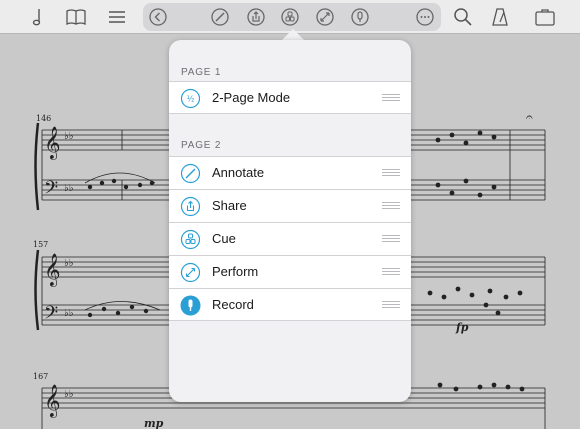  I want to click on menu-item-label: Perform, so click(235, 271).